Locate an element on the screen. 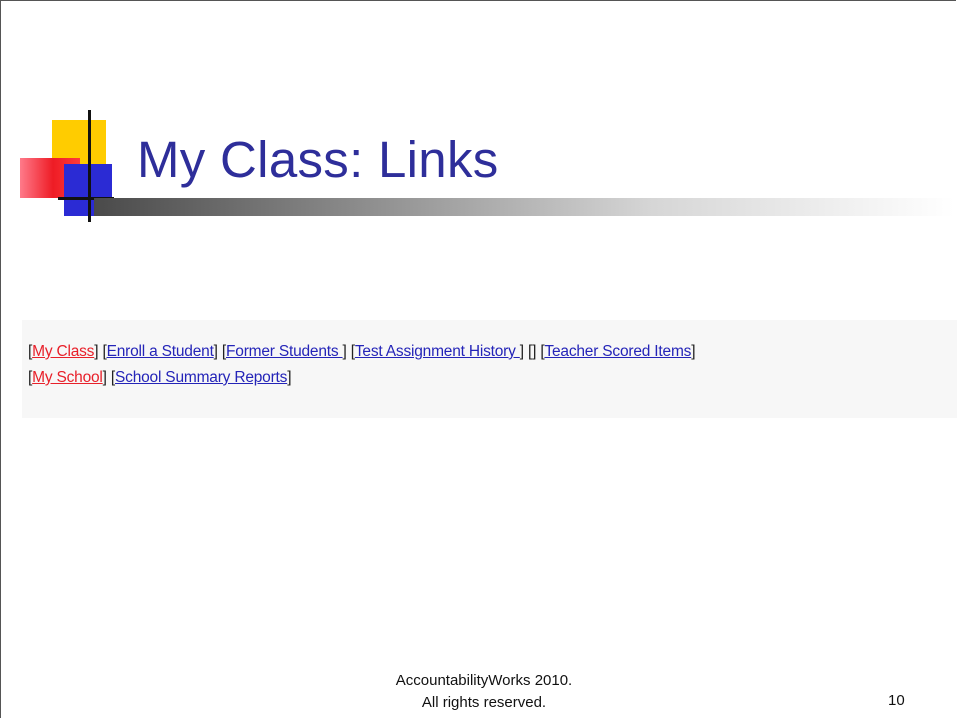 The image size is (957, 719). link-enroll-a-student: Enroll a Student is located at coordinates (160, 351).